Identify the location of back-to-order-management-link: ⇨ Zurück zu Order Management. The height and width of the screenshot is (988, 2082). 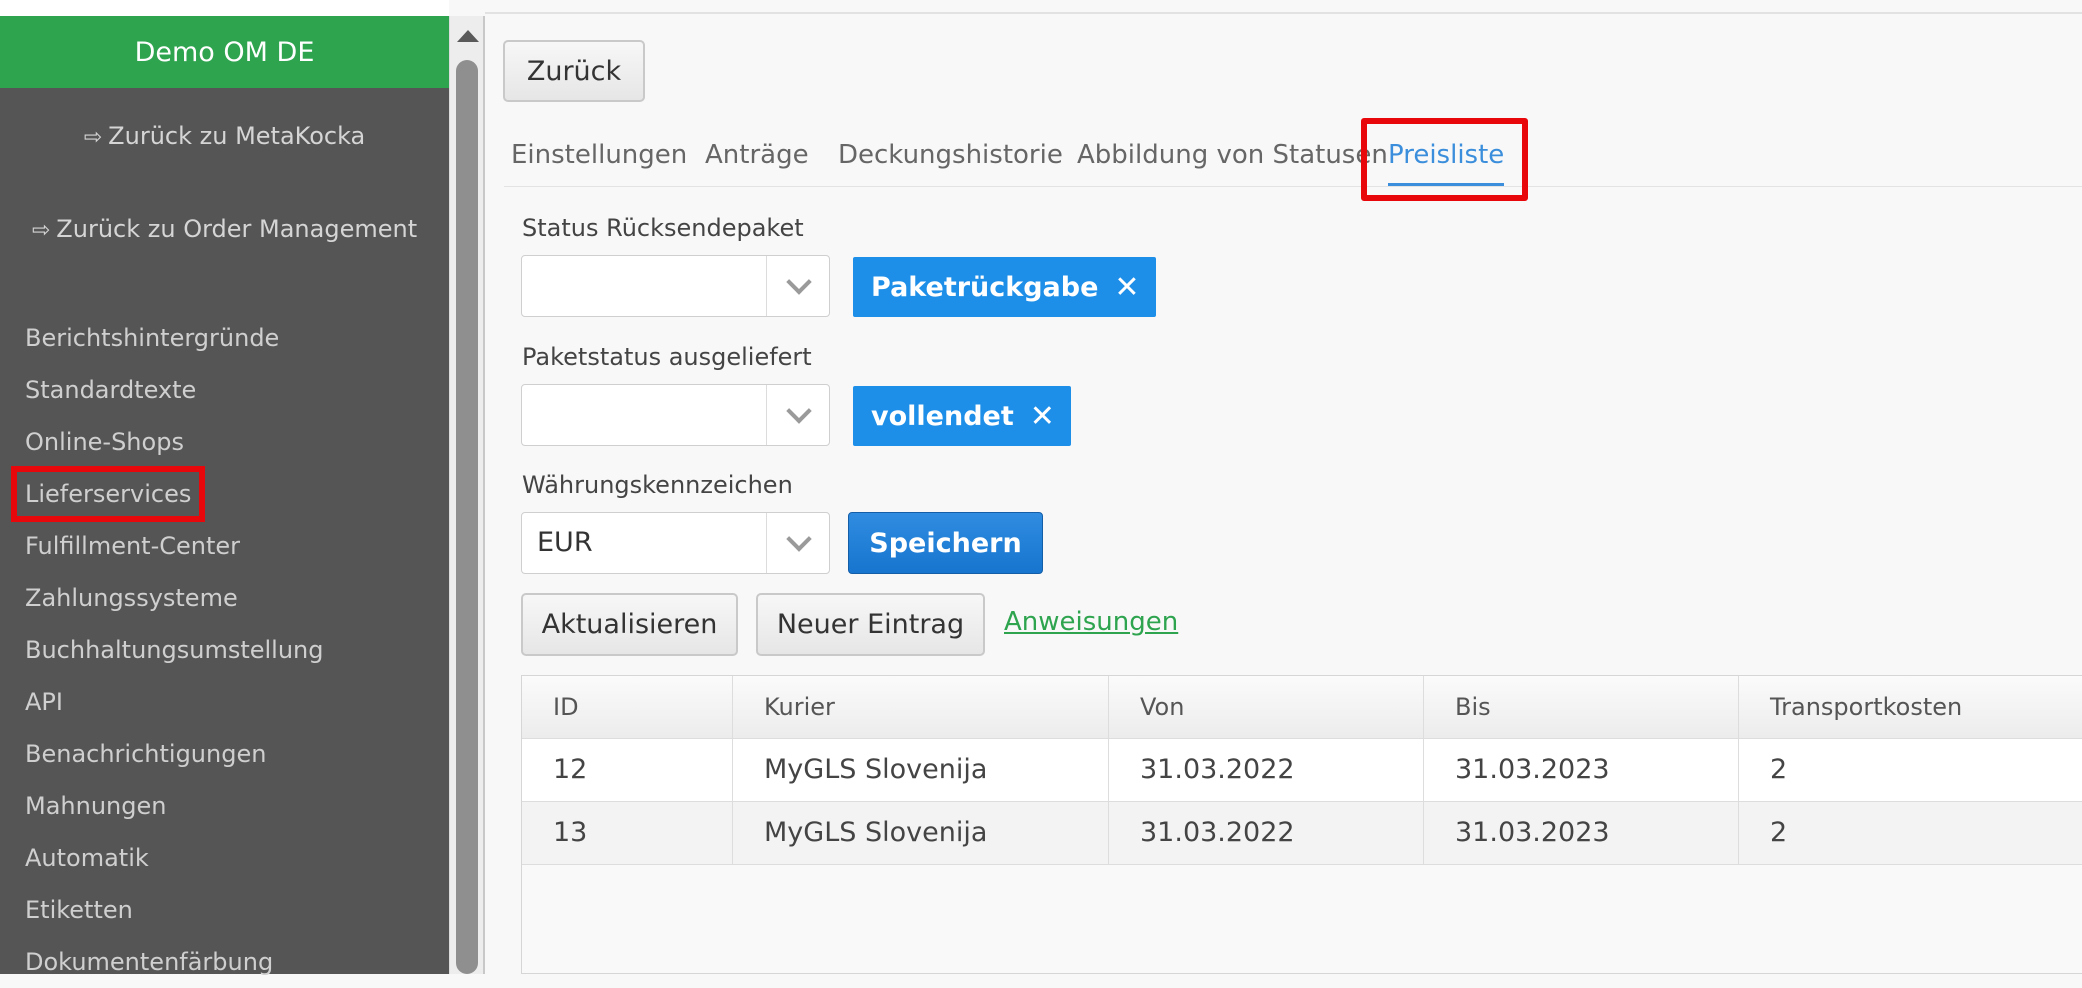
(224, 229).